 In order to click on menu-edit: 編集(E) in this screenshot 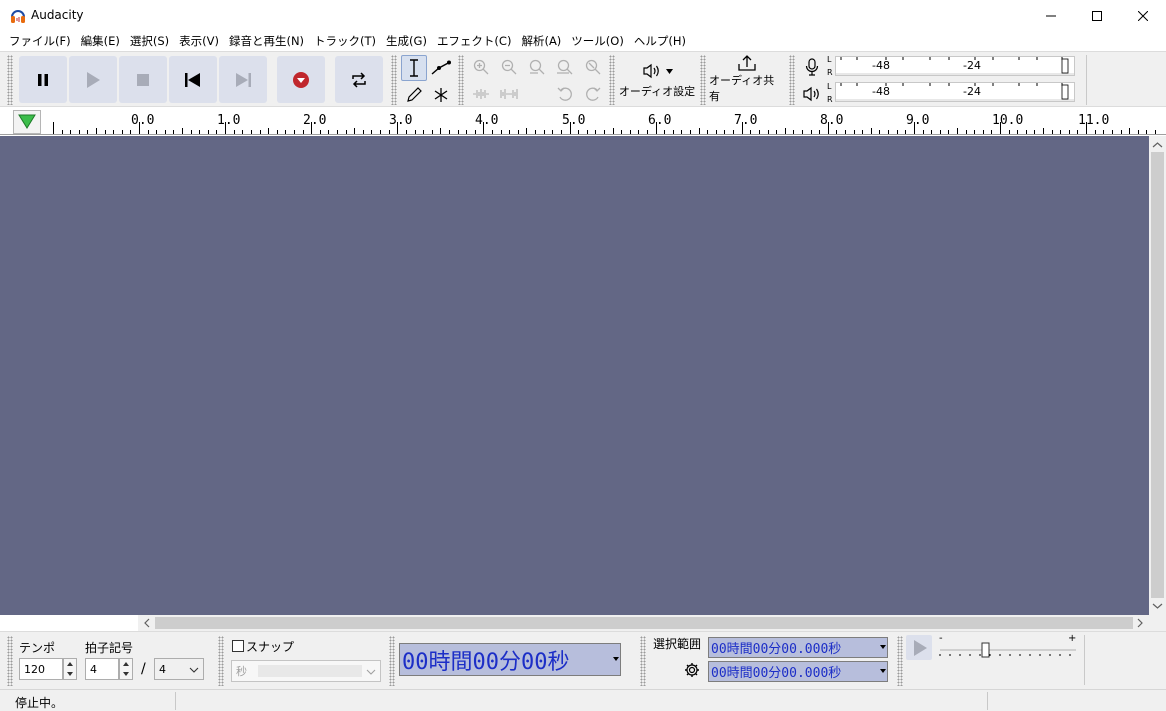, I will do `click(100, 41)`.